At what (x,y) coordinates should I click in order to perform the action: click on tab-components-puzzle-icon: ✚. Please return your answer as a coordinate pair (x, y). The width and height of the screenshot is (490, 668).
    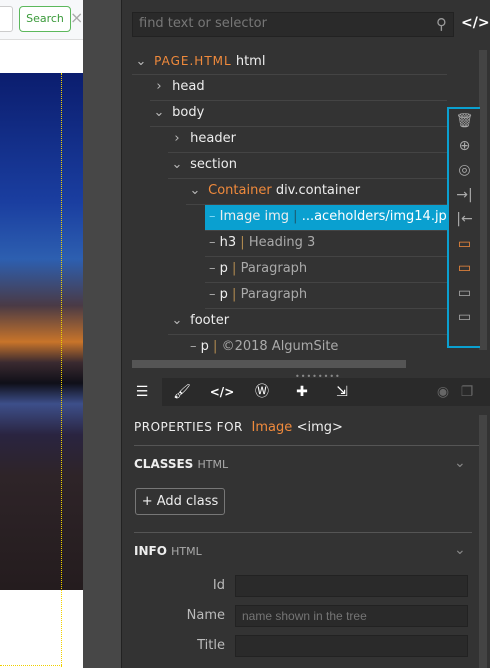
    Looking at the image, I should click on (302, 392).